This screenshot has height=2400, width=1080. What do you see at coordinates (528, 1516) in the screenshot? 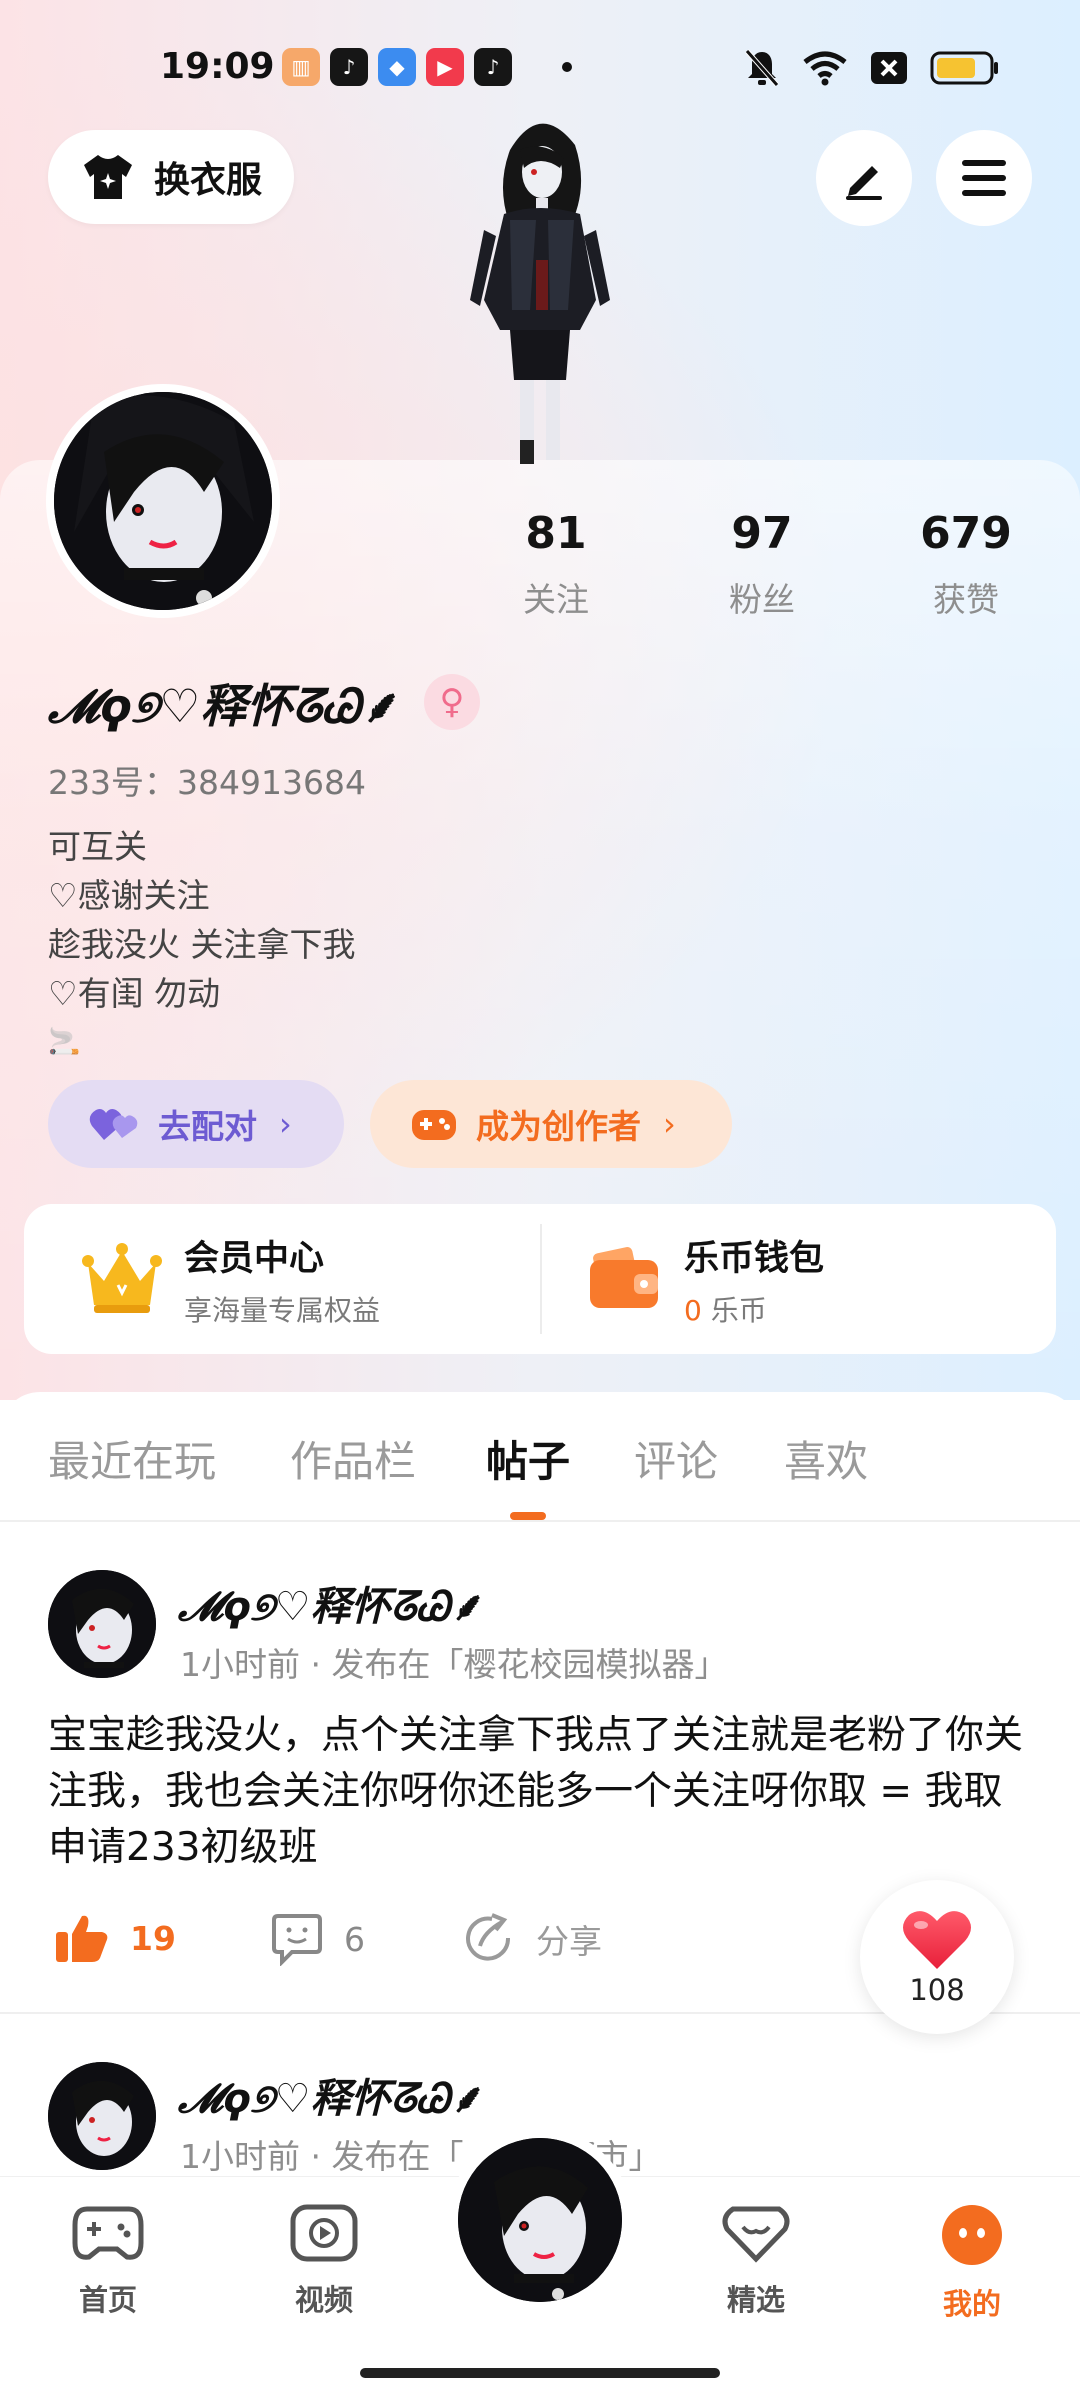
I see `active-tab-indicator` at bounding box center [528, 1516].